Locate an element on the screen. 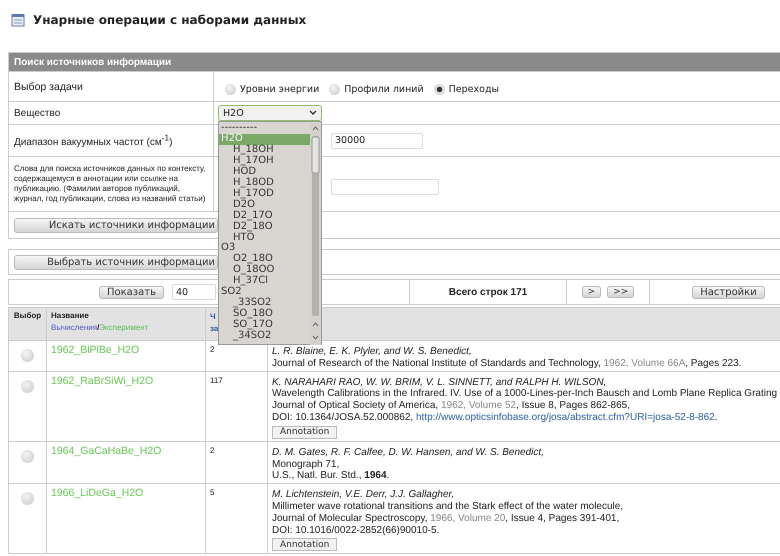 This screenshot has width=780, height=556. reference-line: Monograph 71, is located at coordinates (306, 464).